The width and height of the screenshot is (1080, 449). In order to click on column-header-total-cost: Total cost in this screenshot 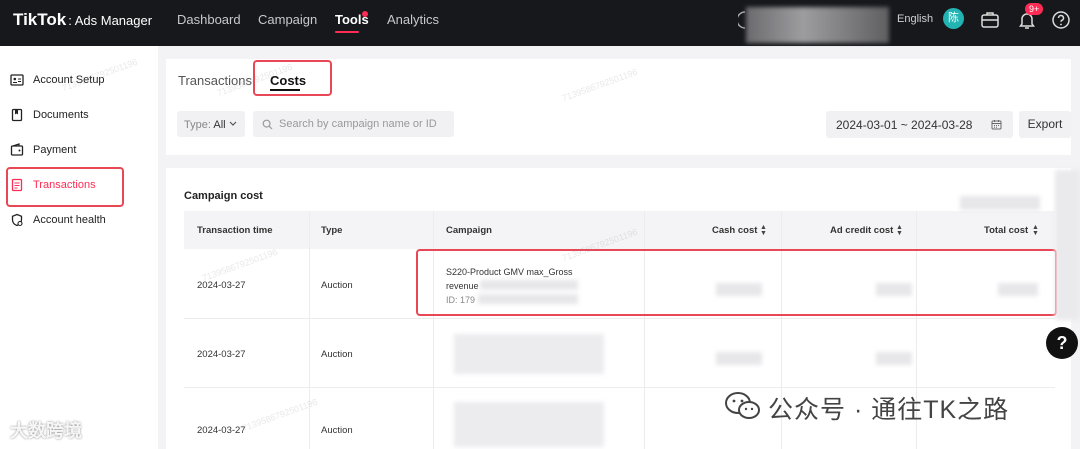, I will do `click(1006, 230)`.